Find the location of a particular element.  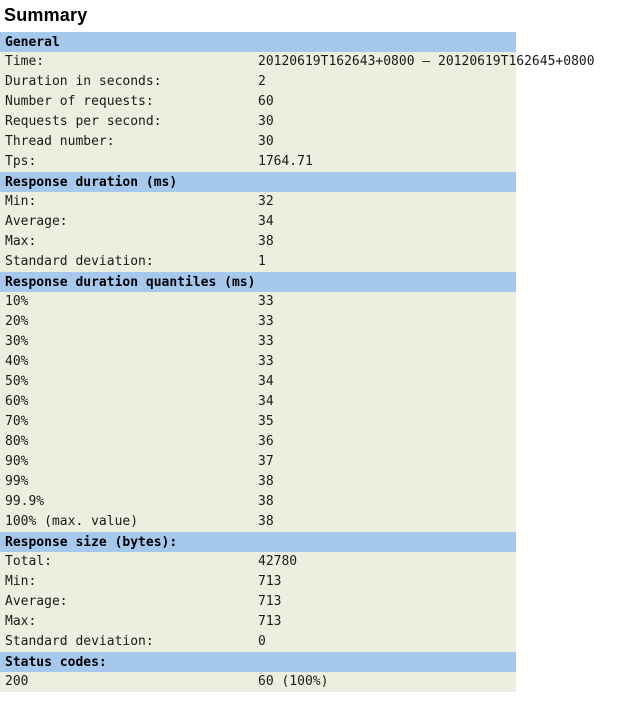

table-row: 90% 37 is located at coordinates (258, 462).